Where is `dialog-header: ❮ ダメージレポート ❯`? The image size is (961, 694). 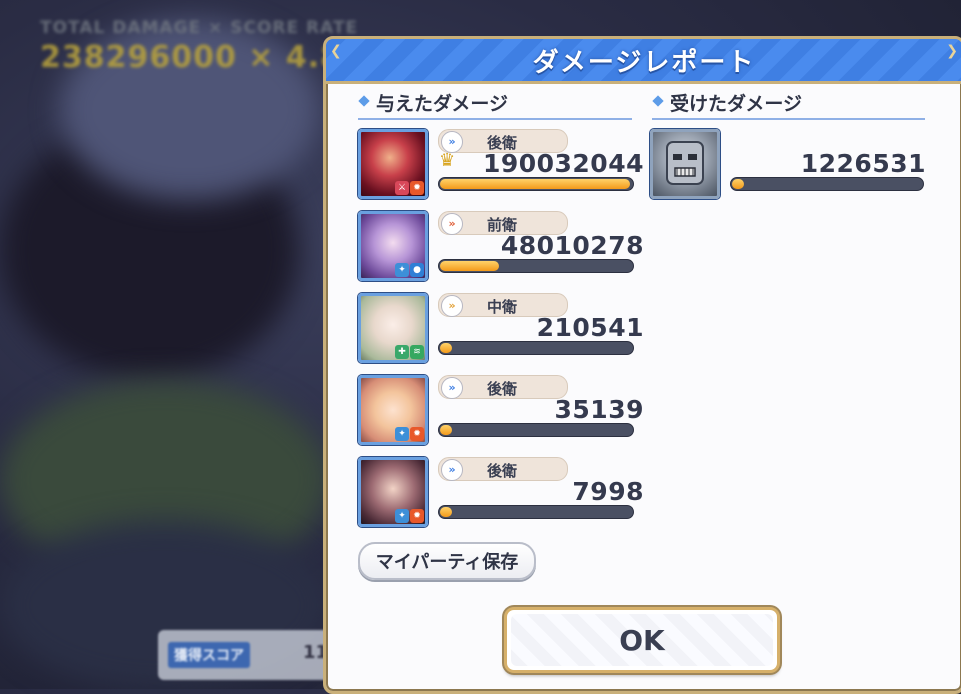 dialog-header: ❮ ダメージレポート ❯ is located at coordinates (643, 61).